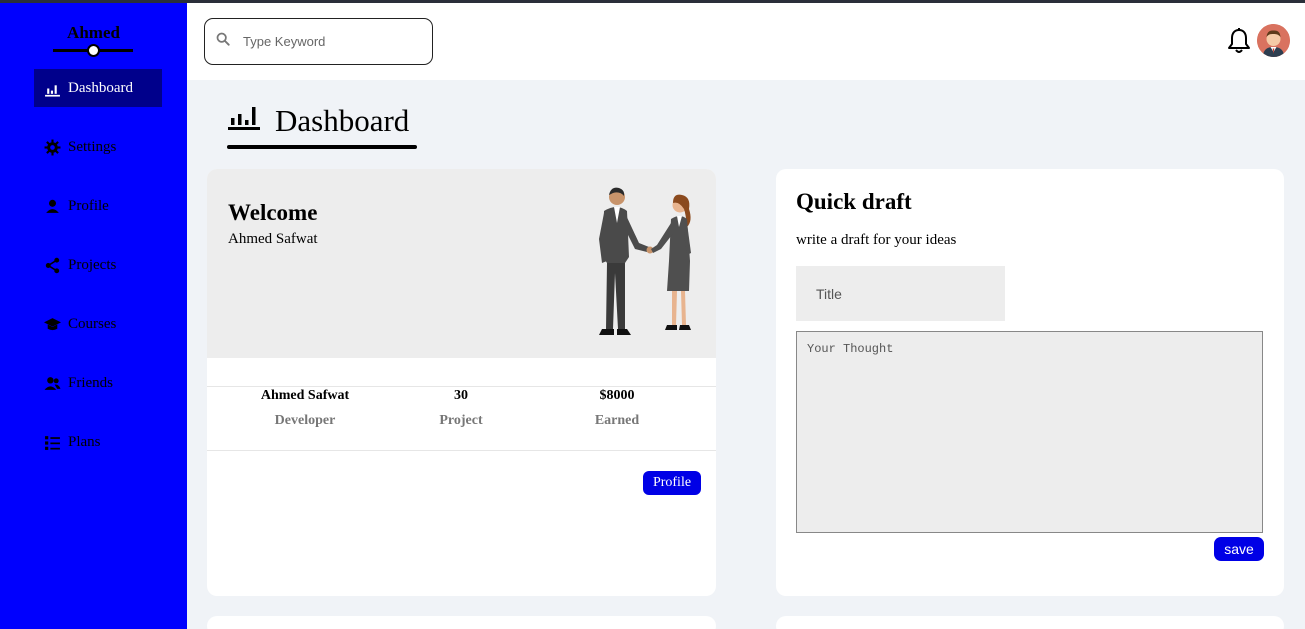 The width and height of the screenshot is (1305, 629). I want to click on list-icon, so click(52, 442).